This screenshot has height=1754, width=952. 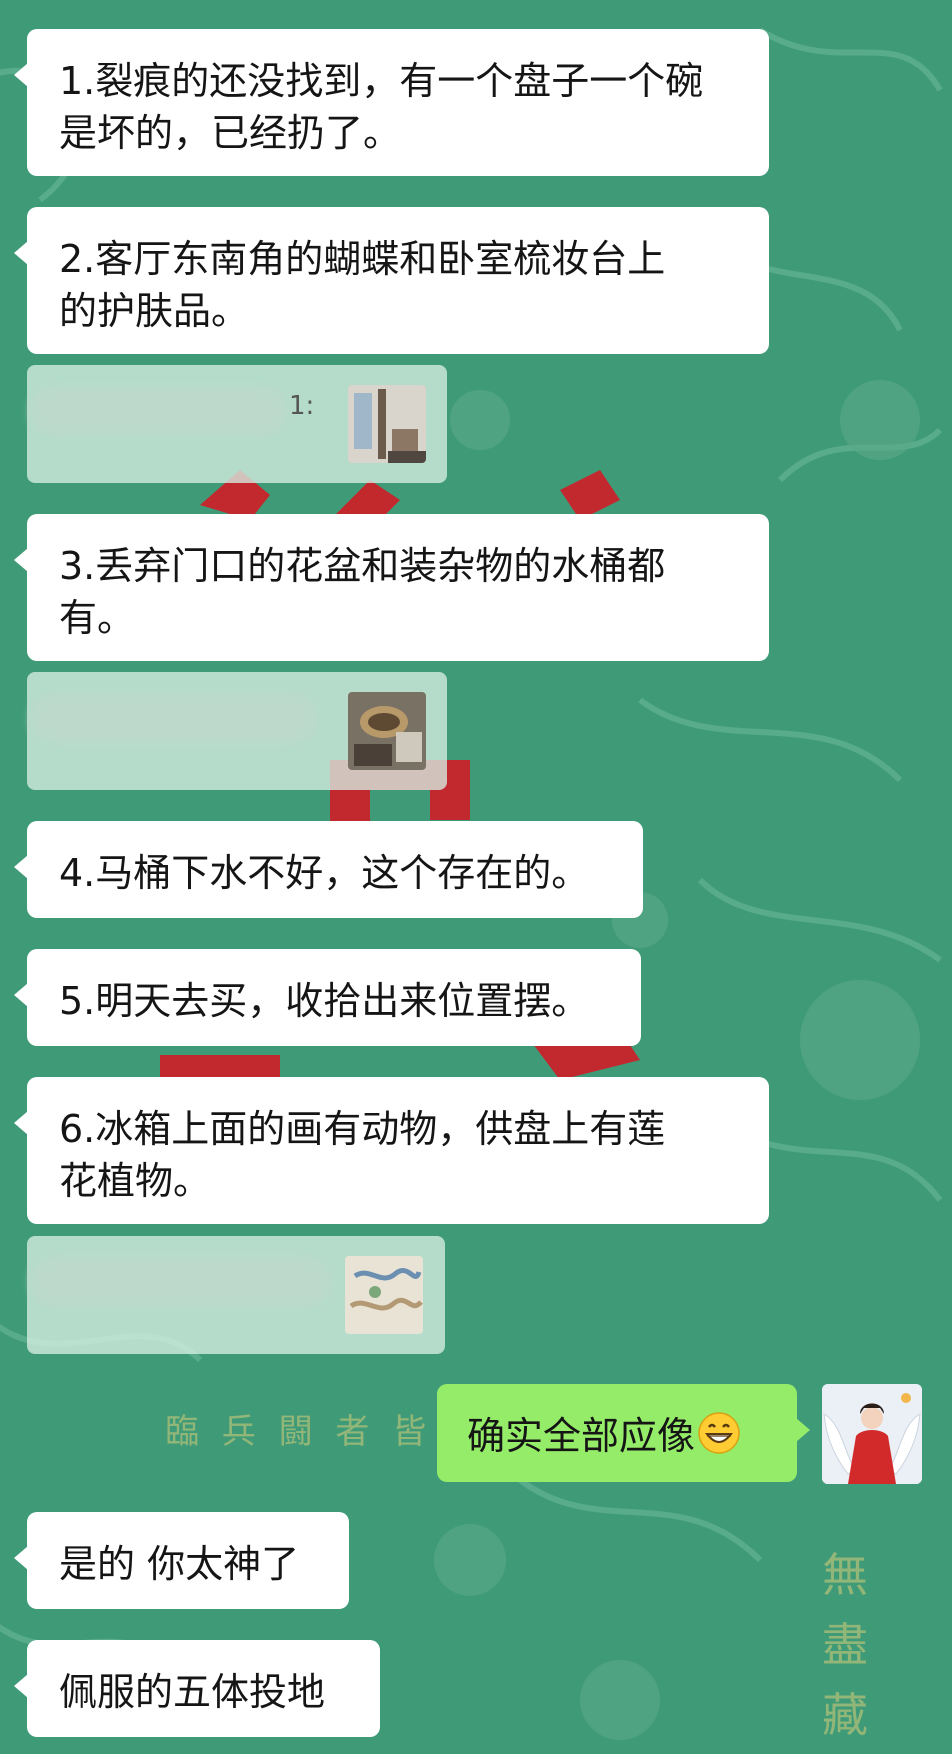 I want to click on message-text-line: 2.客厅东南角的蝴蝶和卧室梳妆台上, so click(x=362, y=259).